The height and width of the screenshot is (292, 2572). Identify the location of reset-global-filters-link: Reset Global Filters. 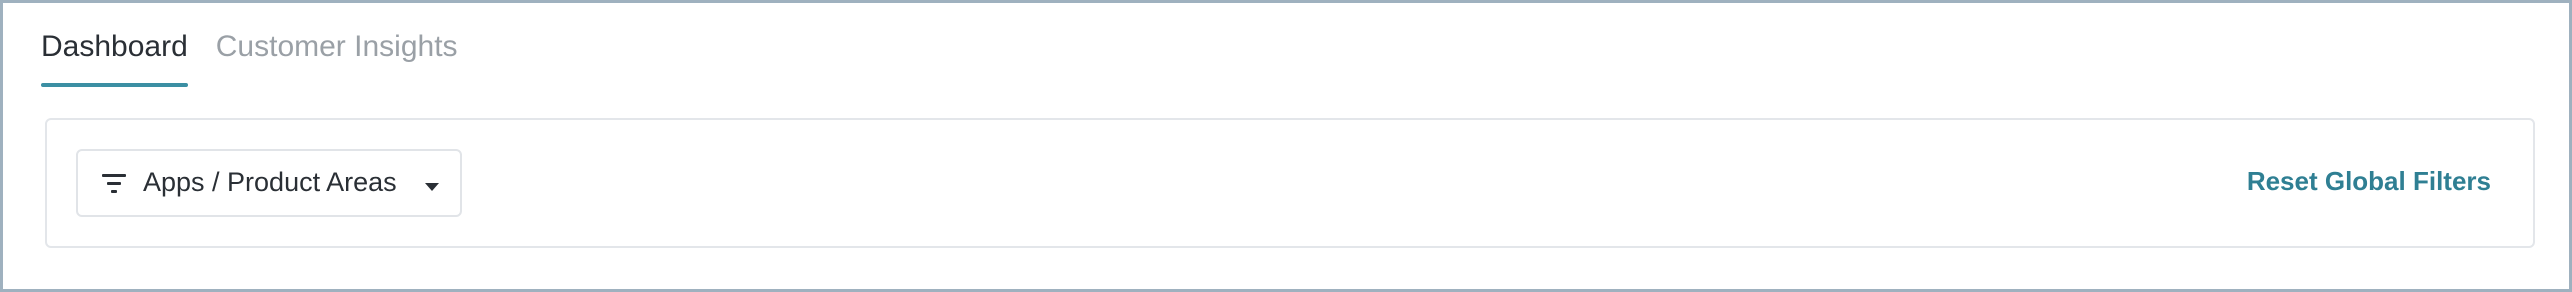
(2369, 181).